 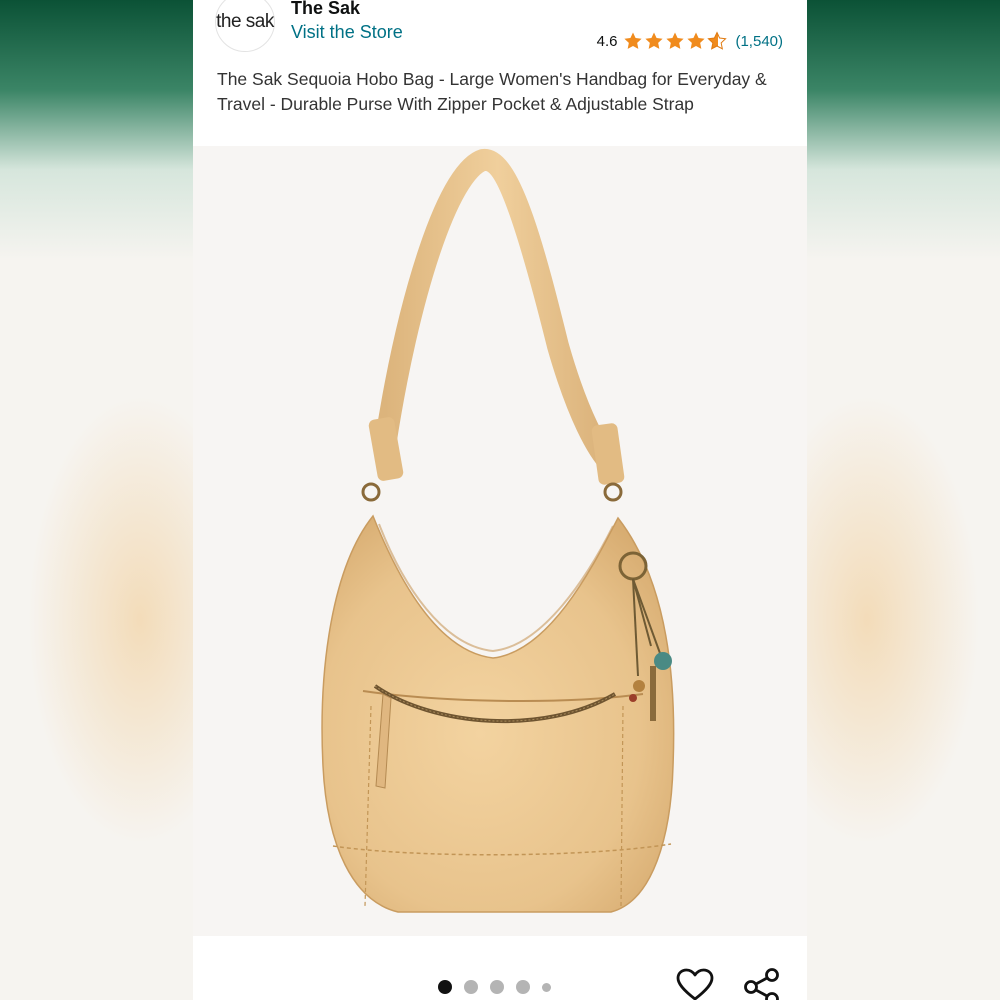 I want to click on share-icon, so click(x=762, y=984).